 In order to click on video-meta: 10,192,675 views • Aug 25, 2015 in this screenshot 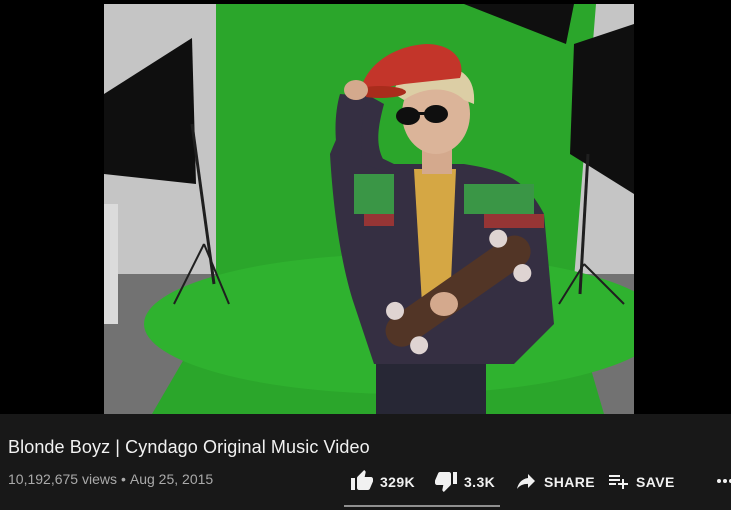, I will do `click(110, 479)`.